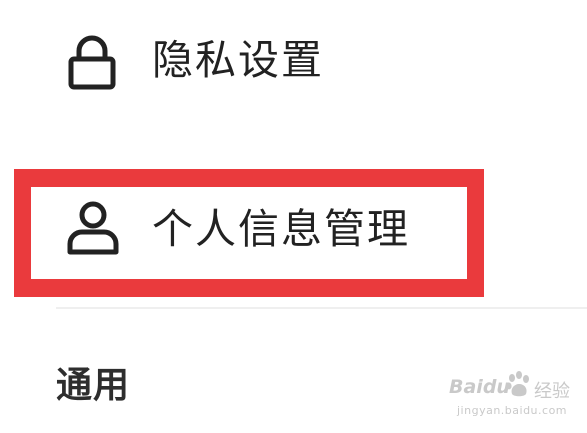 This screenshot has width=587, height=433. Describe the element at coordinates (93, 385) in the screenshot. I see `section-header-general: 通用` at that location.